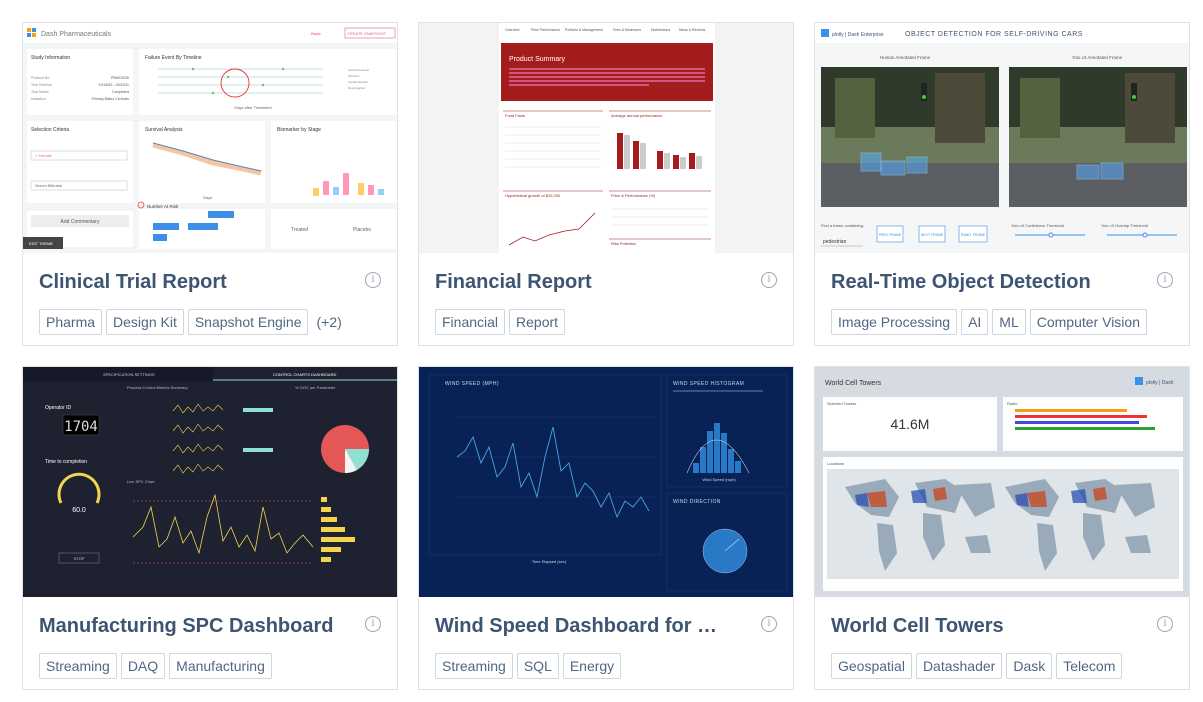  What do you see at coordinates (220, 666) in the screenshot?
I see `tag-manufacturing: Manufacturing` at bounding box center [220, 666].